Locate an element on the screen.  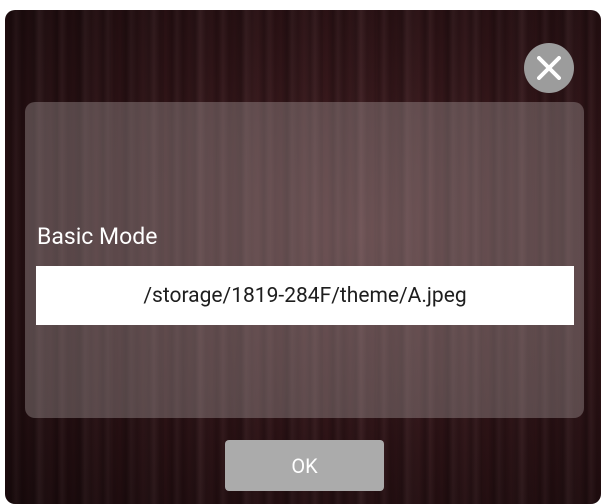
close-icon is located at coordinates (549, 68).